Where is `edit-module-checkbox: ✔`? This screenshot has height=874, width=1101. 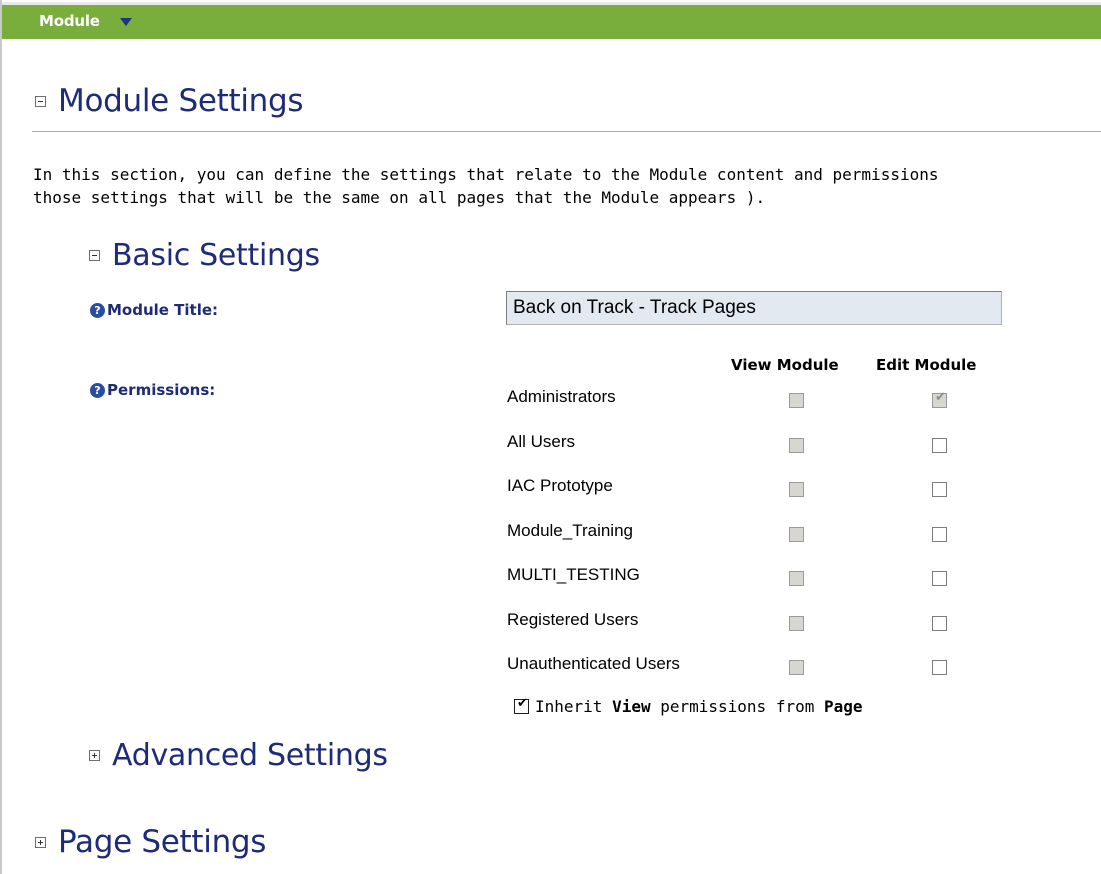
edit-module-checkbox: ✔ is located at coordinates (939, 399).